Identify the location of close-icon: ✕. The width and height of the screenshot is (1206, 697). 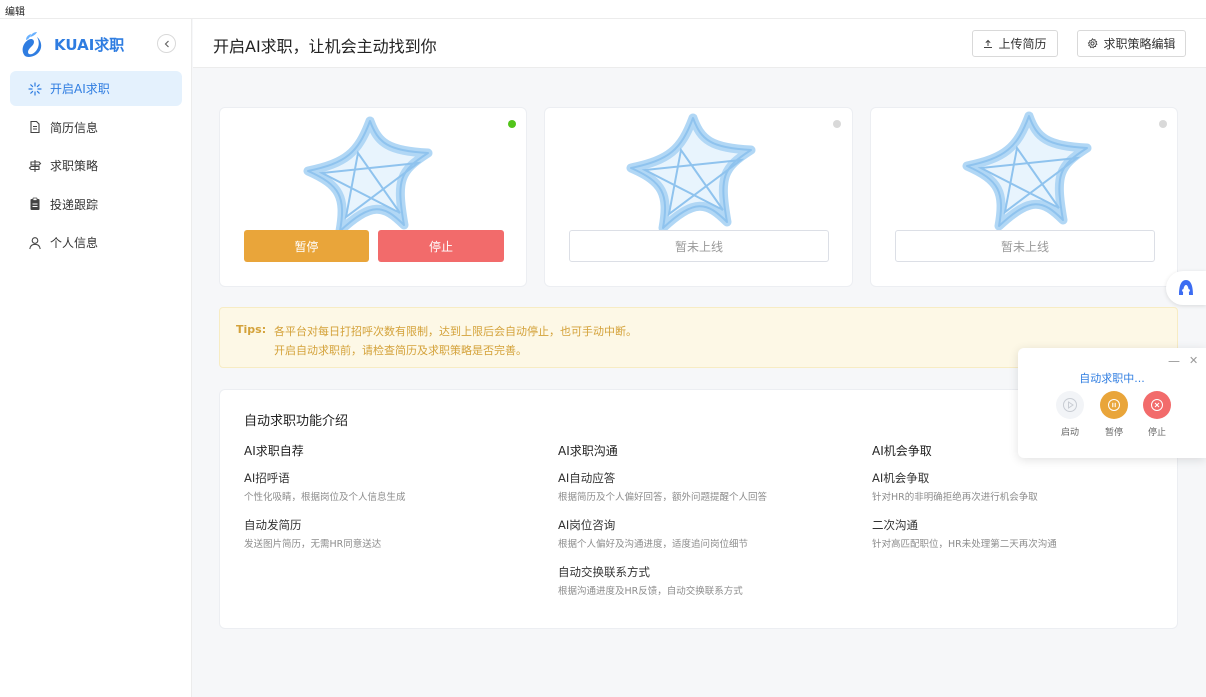
(1193, 360).